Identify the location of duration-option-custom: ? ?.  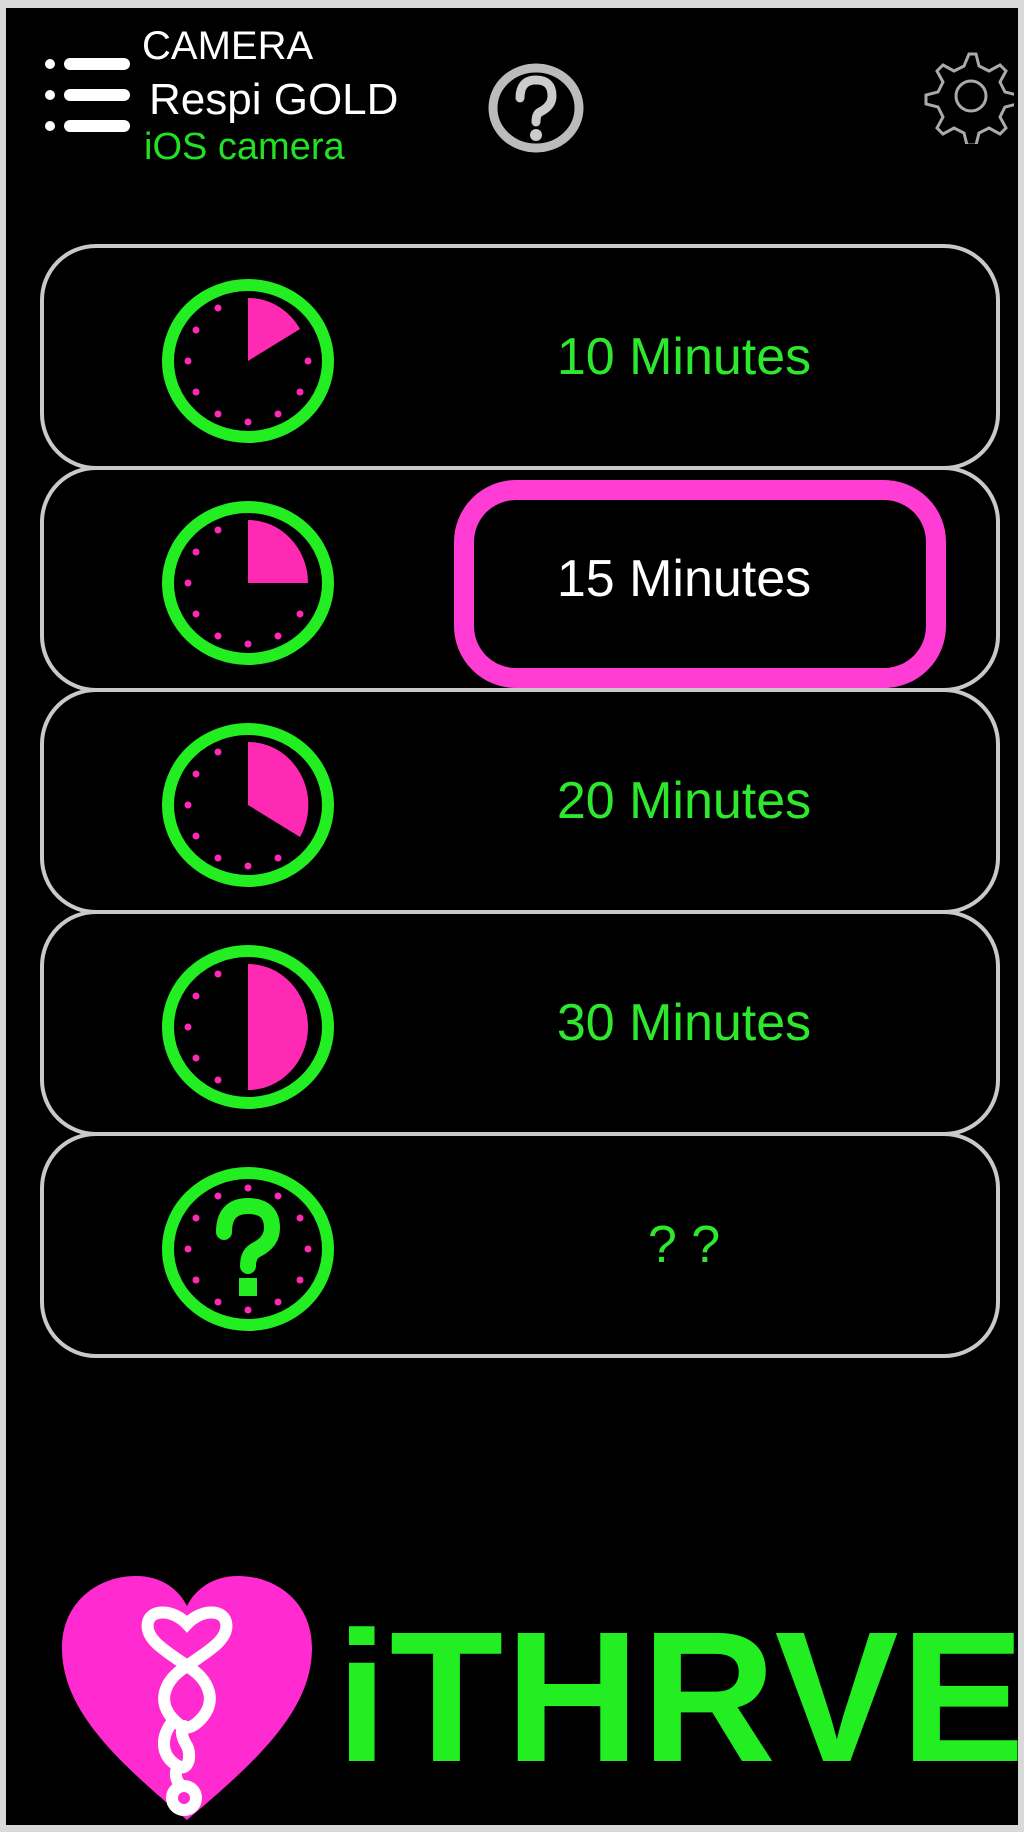
(520, 1245).